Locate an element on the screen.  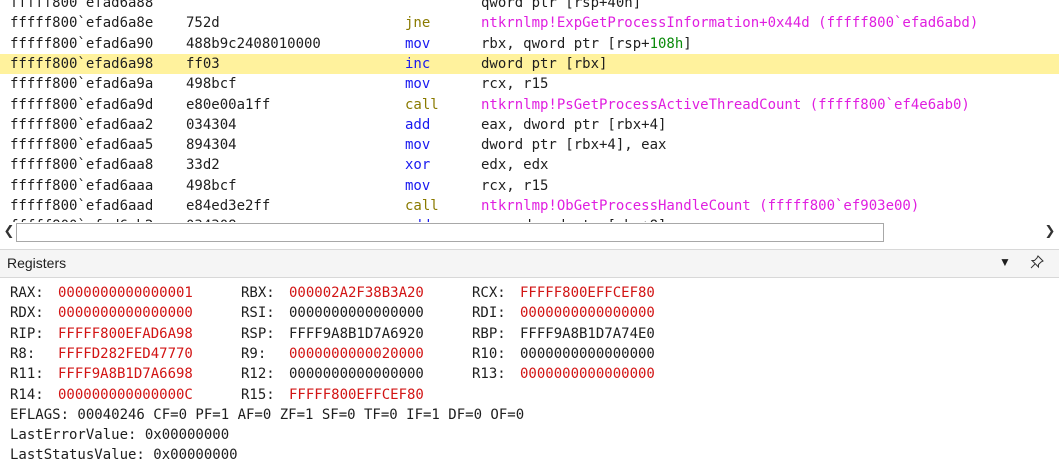
disasm-operand-part: dword ptr [rbx] is located at coordinates (544, 63).